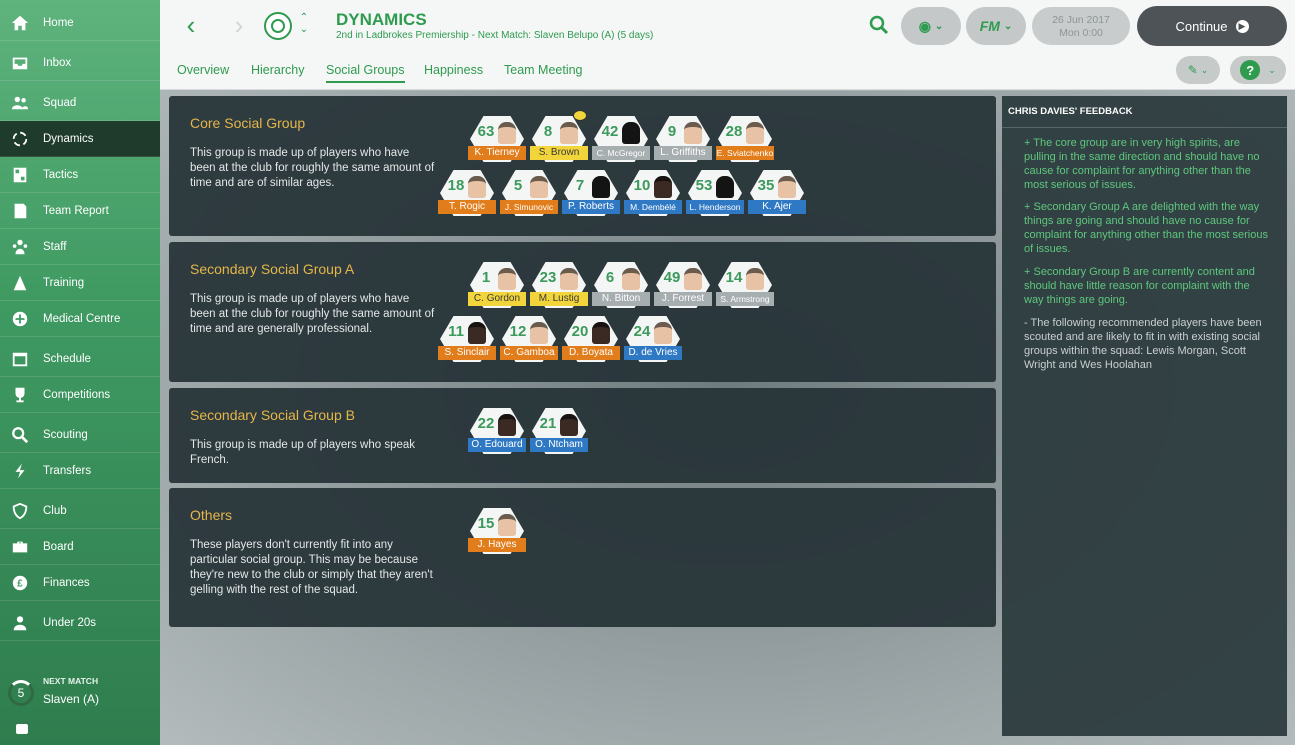 The height and width of the screenshot is (745, 1295). I want to click on next-match: 5 NEXT MATCH Slaven (A), so click(80, 695).